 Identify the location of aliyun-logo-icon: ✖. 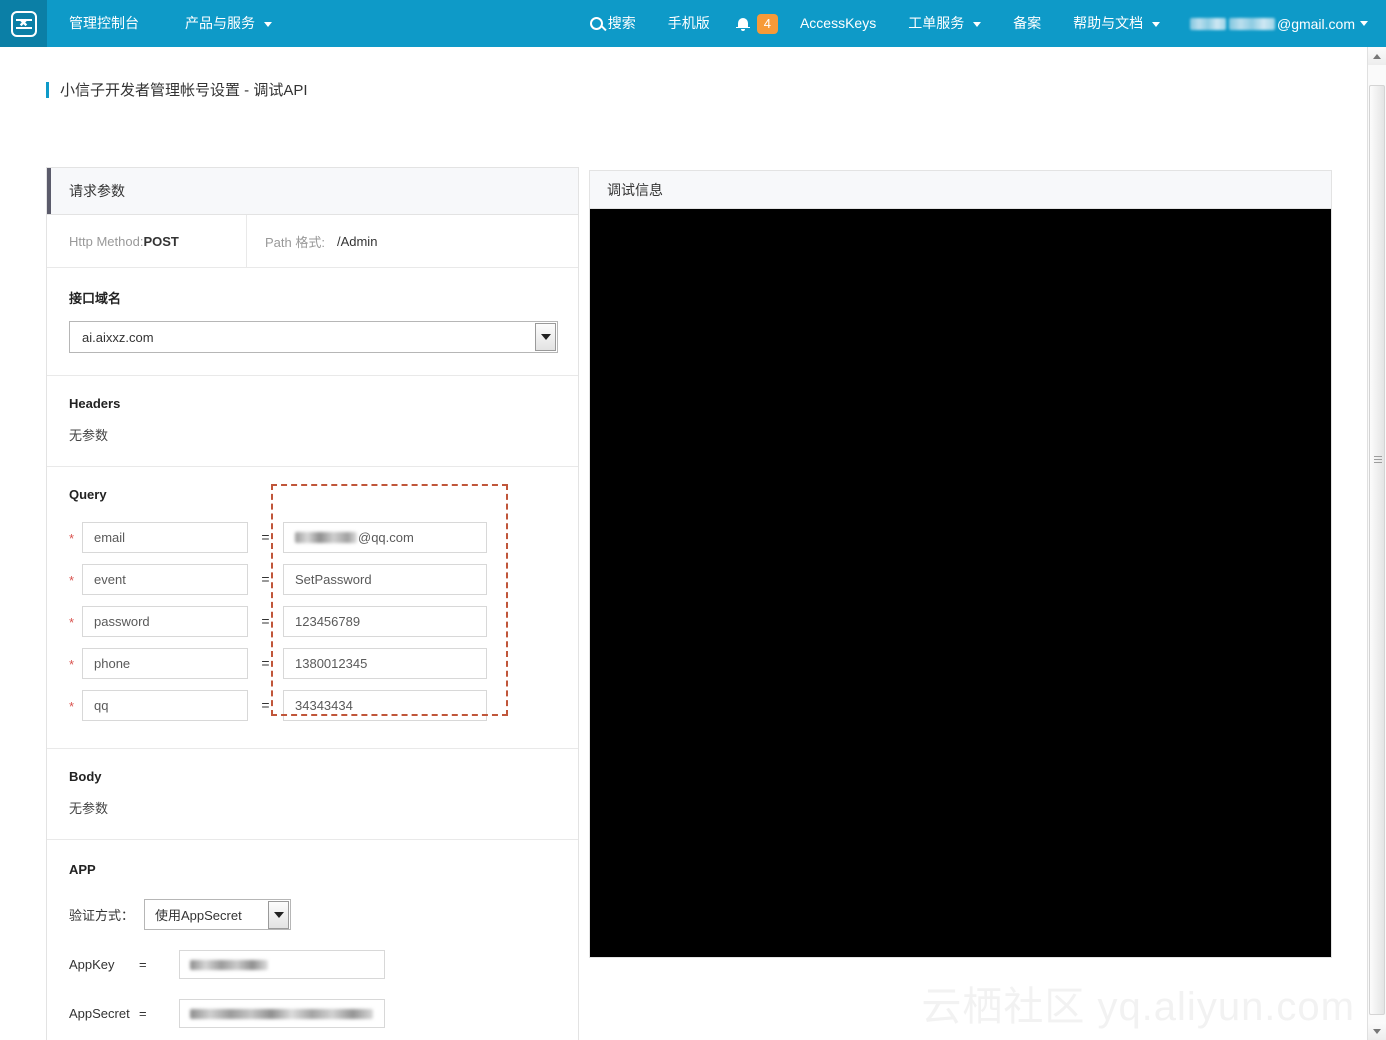
(23, 23).